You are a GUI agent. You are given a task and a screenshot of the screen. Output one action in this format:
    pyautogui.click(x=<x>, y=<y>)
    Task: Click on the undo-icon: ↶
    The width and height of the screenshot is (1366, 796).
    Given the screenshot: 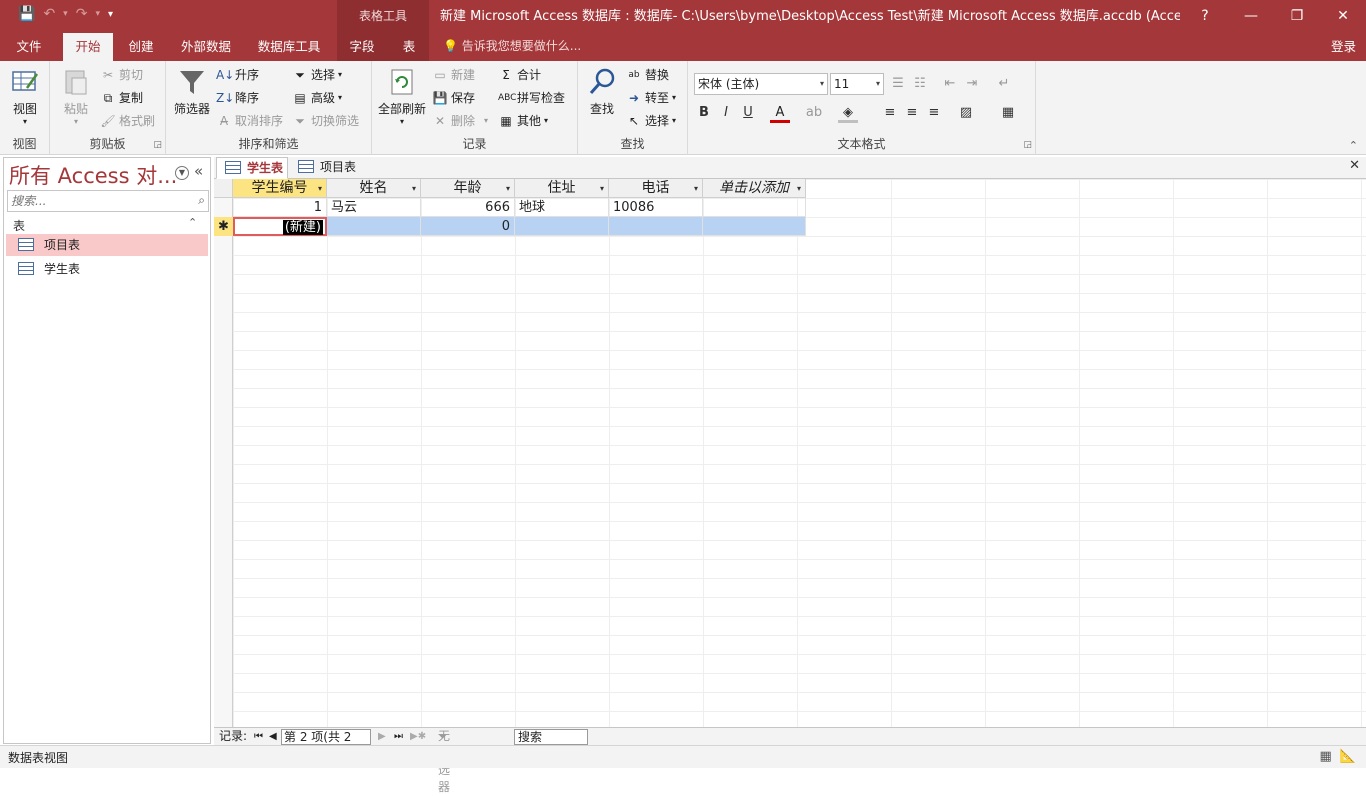 What is the action you would take?
    pyautogui.click(x=49, y=14)
    